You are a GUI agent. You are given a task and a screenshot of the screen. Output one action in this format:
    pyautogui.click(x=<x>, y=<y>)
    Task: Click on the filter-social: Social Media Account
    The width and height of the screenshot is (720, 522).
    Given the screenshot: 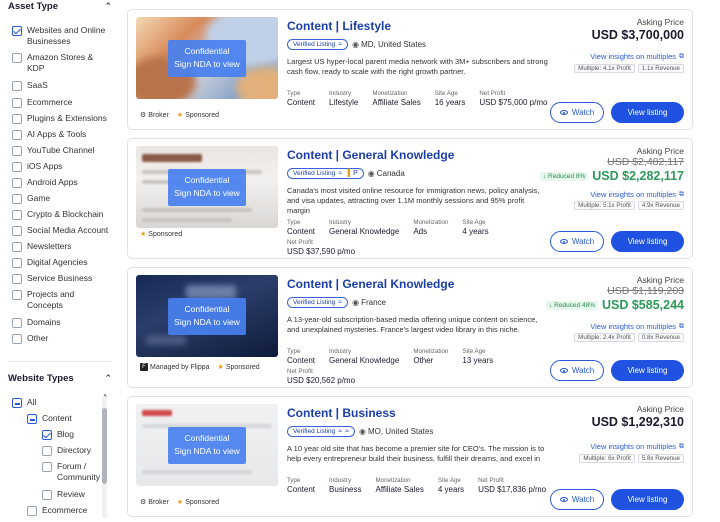 What is the action you would take?
    pyautogui.click(x=62, y=230)
    